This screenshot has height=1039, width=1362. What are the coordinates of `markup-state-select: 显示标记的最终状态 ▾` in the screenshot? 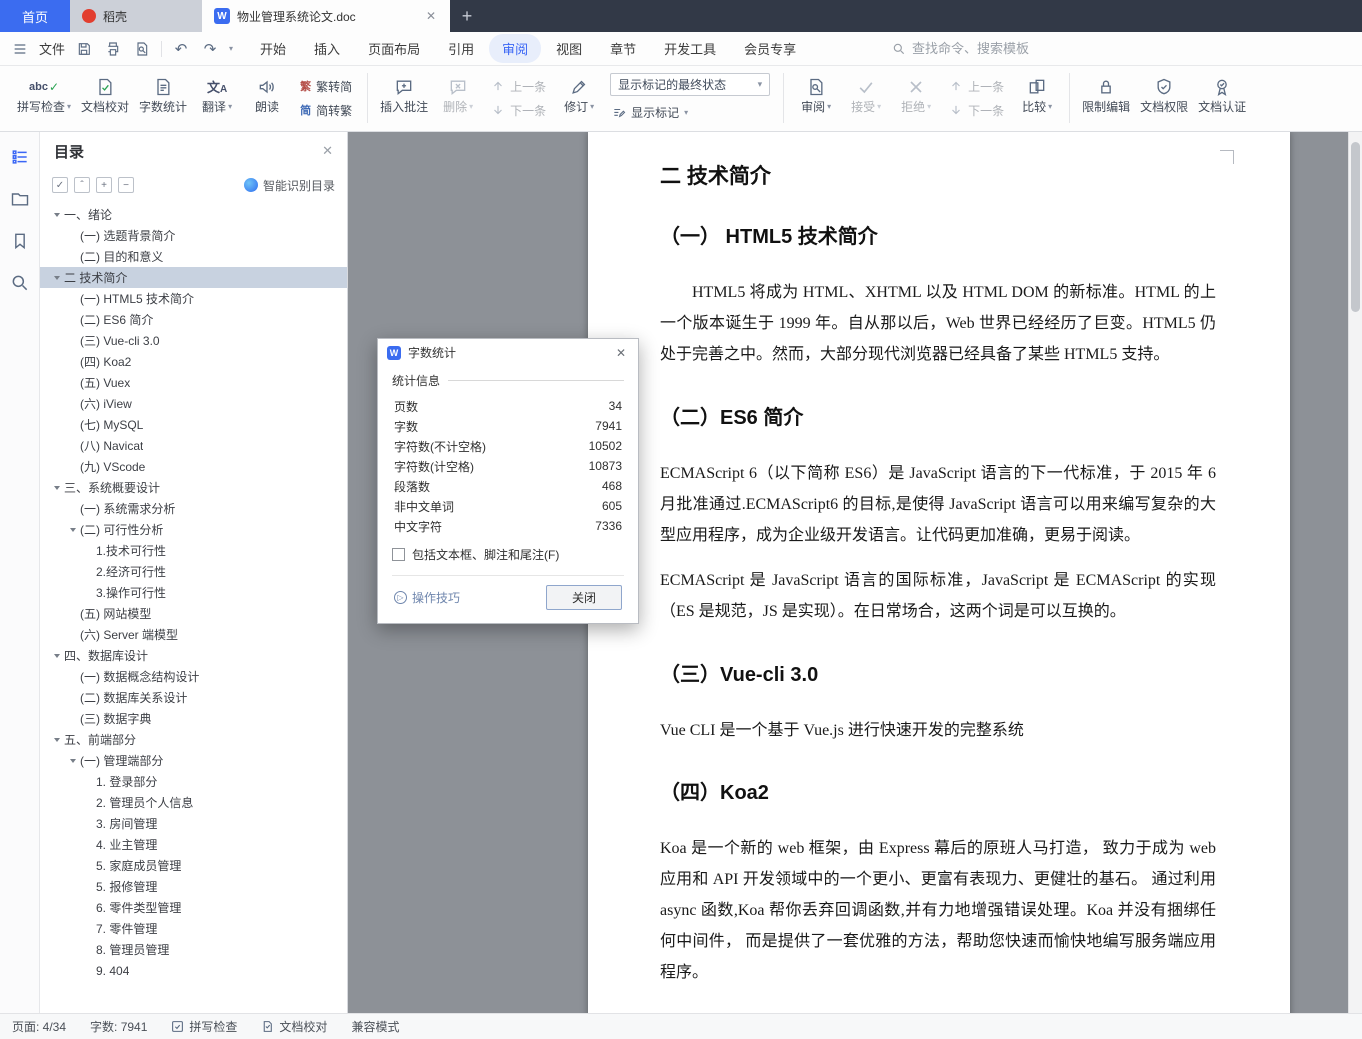 It's located at (690, 84).